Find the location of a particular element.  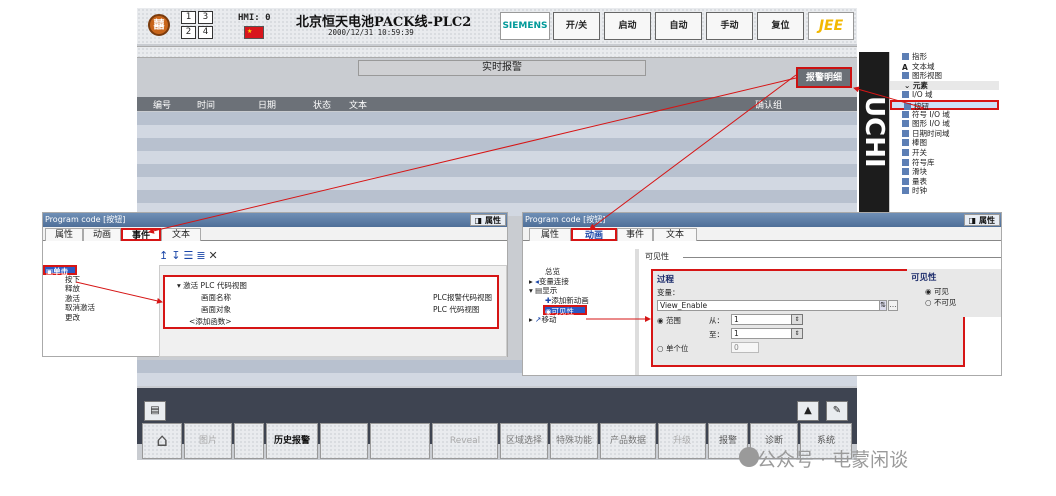

arrow-detail-to-animation is located at coordinates (693, 152).